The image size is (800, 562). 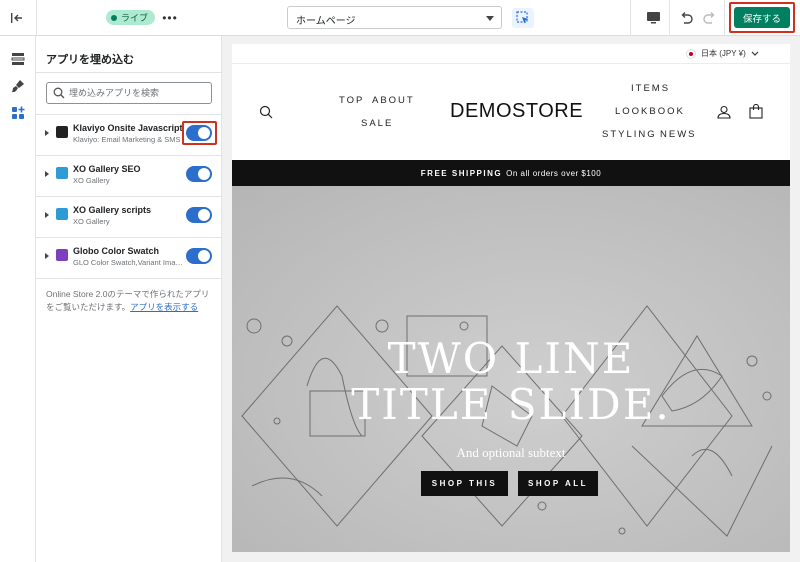 I want to click on announcement-text: On all orders over $100, so click(x=554, y=173).